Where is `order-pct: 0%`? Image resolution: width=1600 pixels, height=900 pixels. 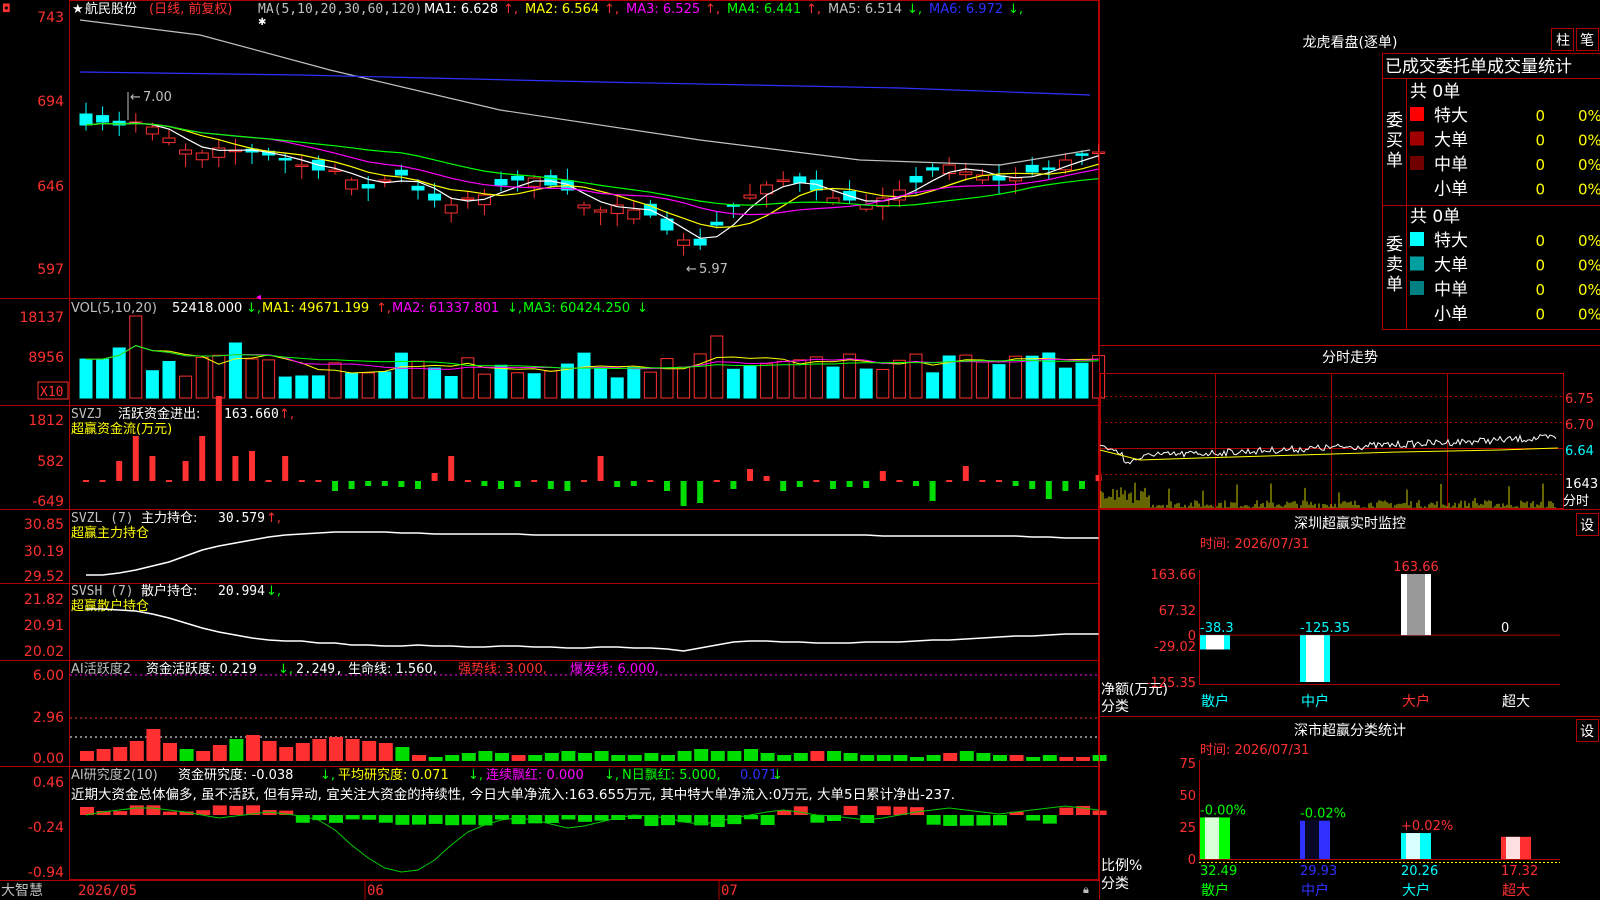 order-pct: 0% is located at coordinates (1589, 165).